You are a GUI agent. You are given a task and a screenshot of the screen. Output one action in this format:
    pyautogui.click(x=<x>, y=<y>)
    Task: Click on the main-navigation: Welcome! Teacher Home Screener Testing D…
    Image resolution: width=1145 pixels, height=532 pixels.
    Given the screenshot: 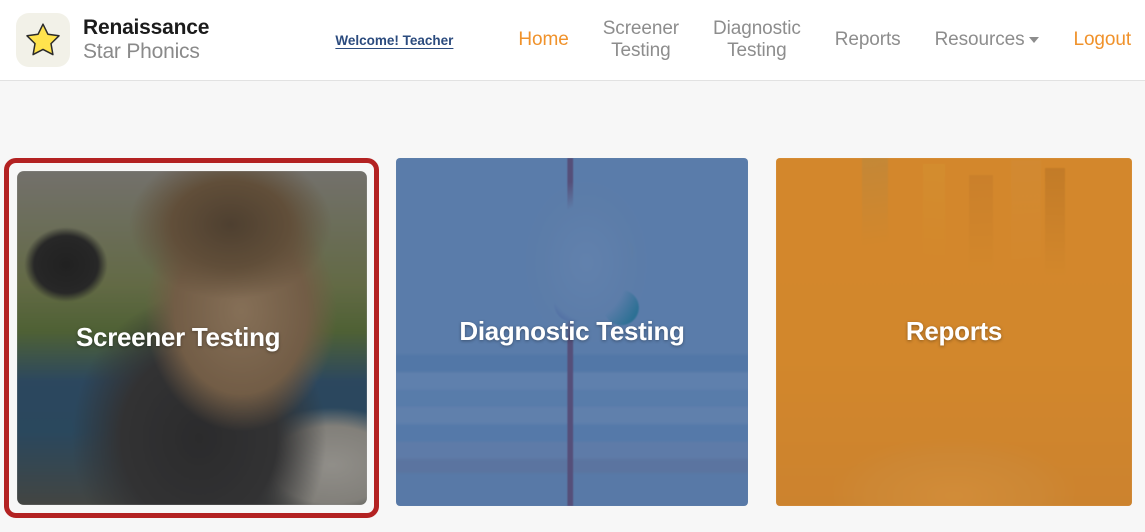 What is the action you would take?
    pyautogui.click(x=733, y=40)
    